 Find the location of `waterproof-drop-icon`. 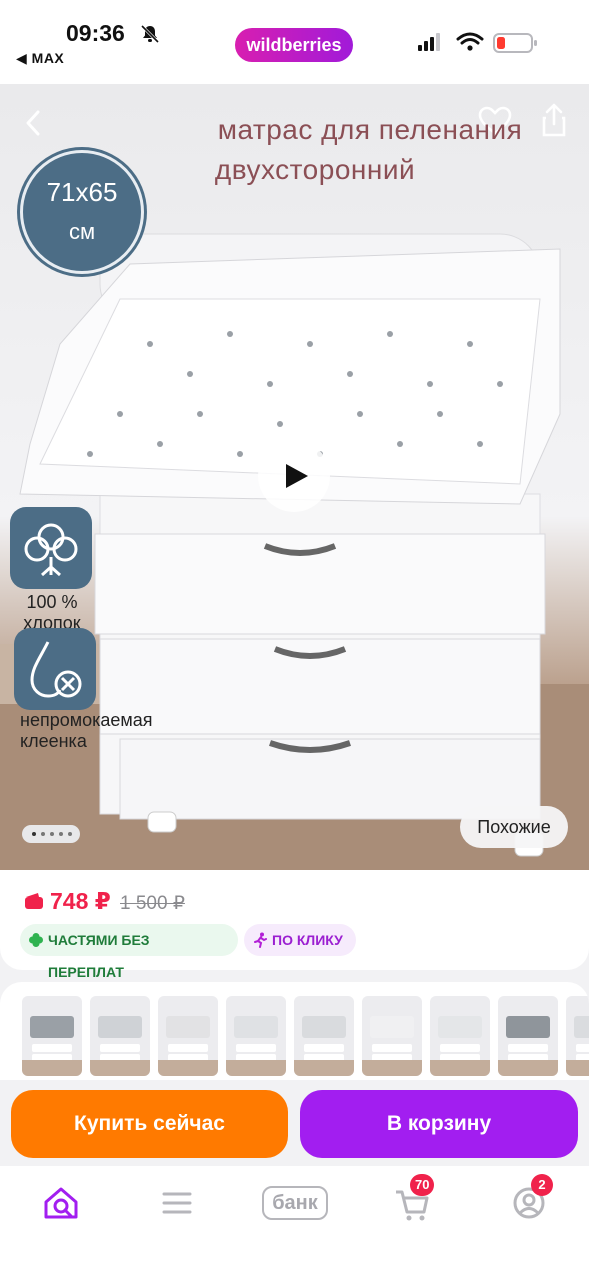

waterproof-drop-icon is located at coordinates (56, 669).